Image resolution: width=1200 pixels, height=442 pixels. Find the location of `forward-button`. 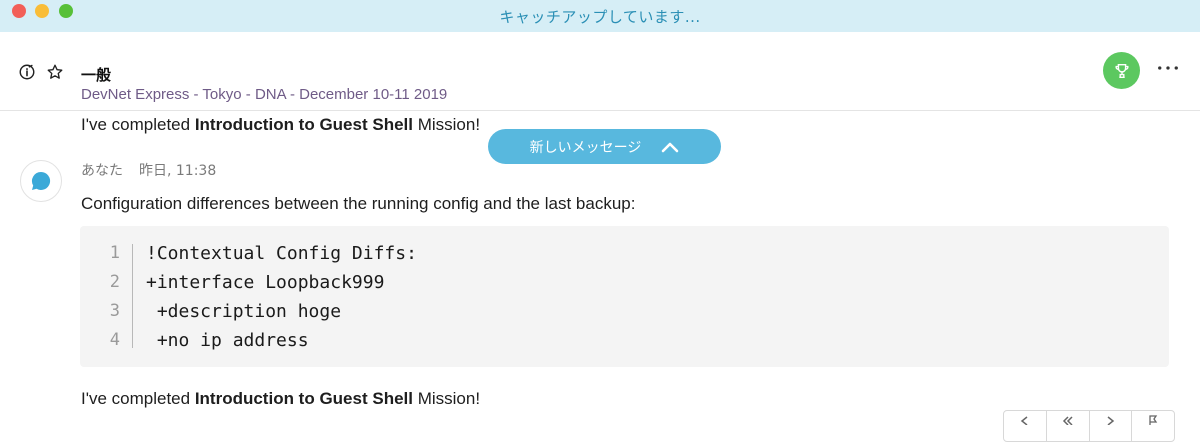

forward-button is located at coordinates (1111, 426).